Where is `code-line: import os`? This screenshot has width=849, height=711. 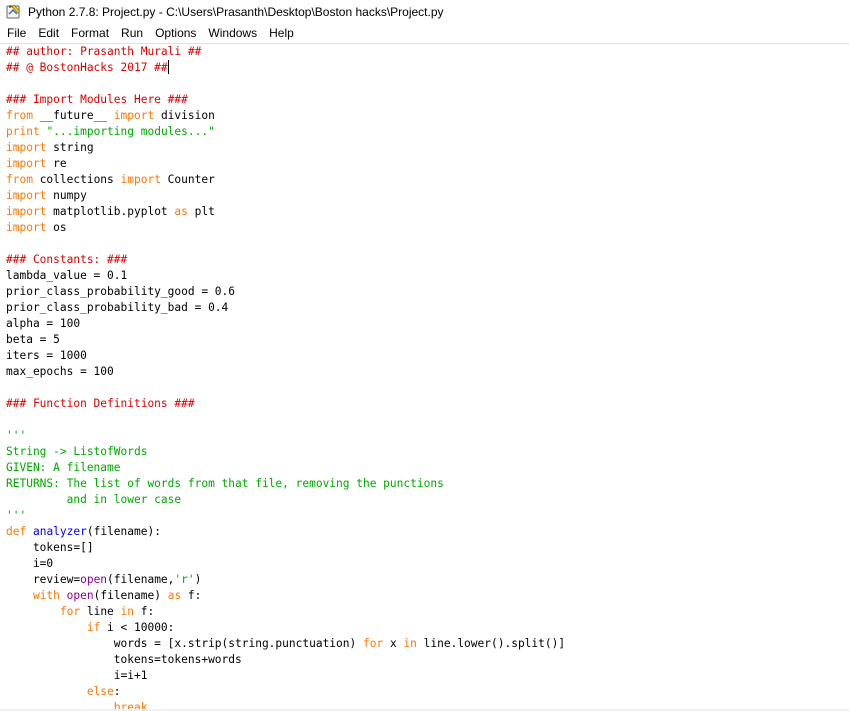
code-line: import os is located at coordinates (285, 228).